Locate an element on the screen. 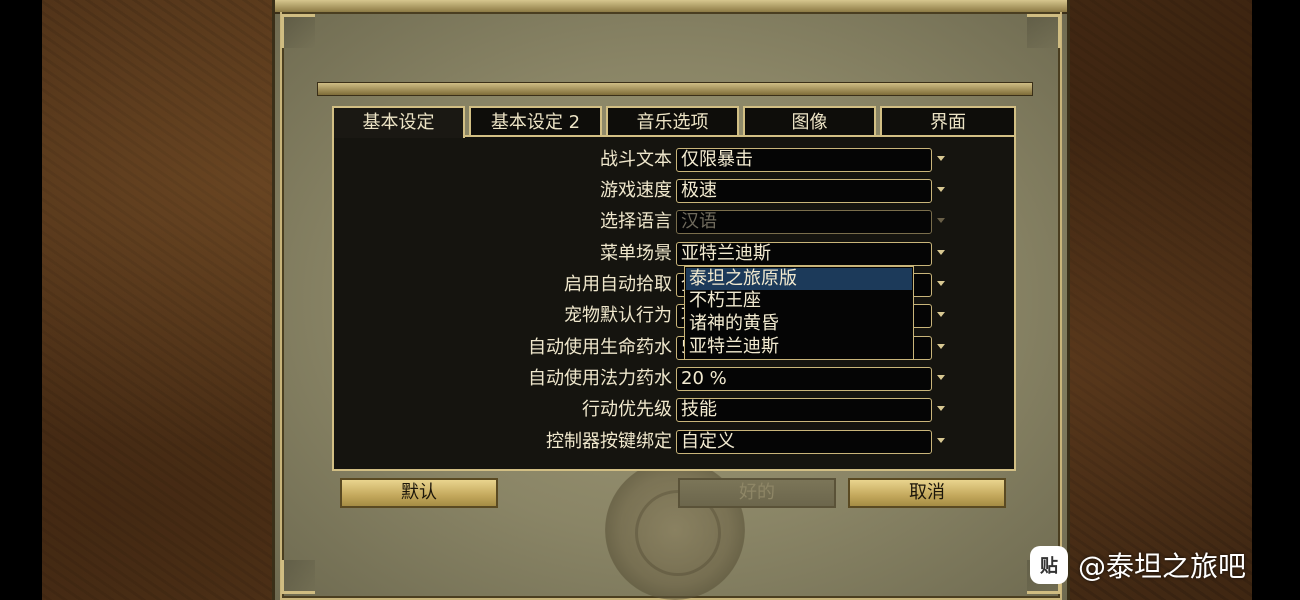  setting-row-menu-scene: 菜单场景 亚特兰迪斯 is located at coordinates (676, 254).